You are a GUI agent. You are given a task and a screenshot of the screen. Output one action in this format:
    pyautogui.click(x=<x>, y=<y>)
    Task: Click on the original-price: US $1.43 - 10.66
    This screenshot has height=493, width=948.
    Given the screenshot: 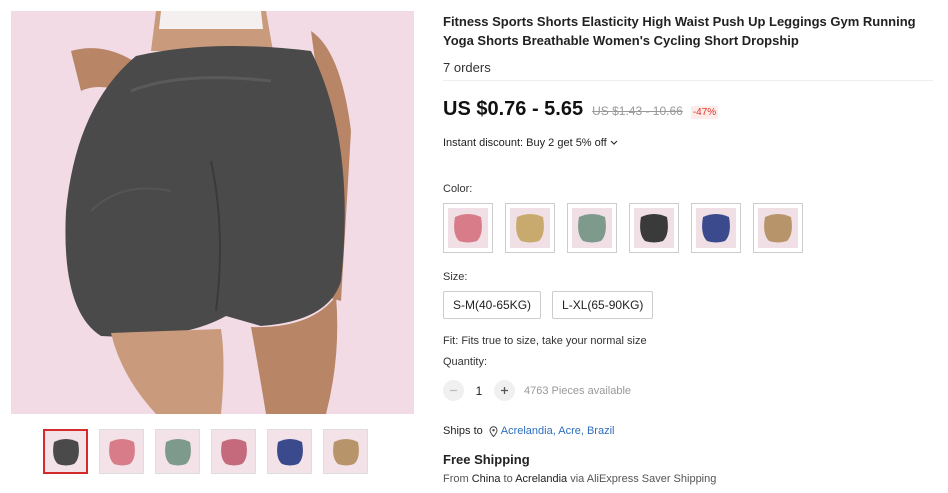 What is the action you would take?
    pyautogui.click(x=637, y=111)
    